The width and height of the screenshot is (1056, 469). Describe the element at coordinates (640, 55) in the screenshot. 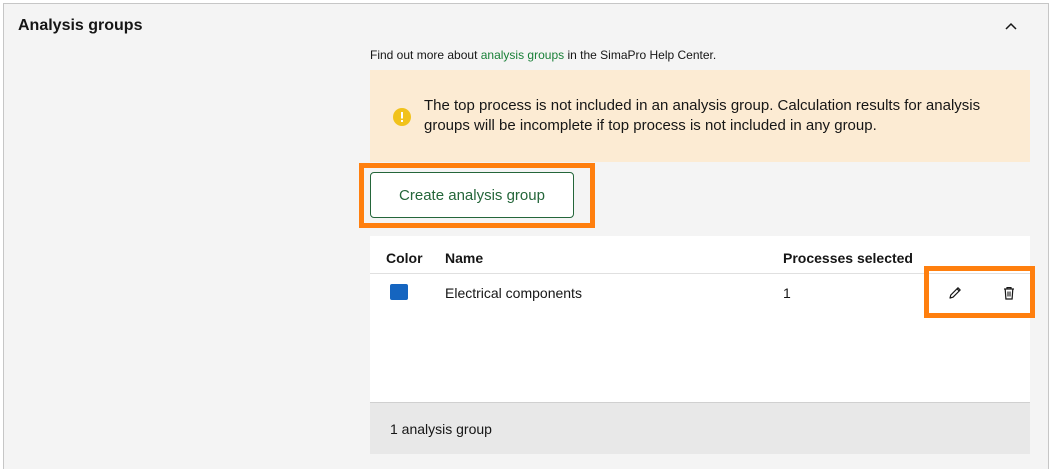

I see `help-suffix: in the SimaPro Help Center.` at that location.